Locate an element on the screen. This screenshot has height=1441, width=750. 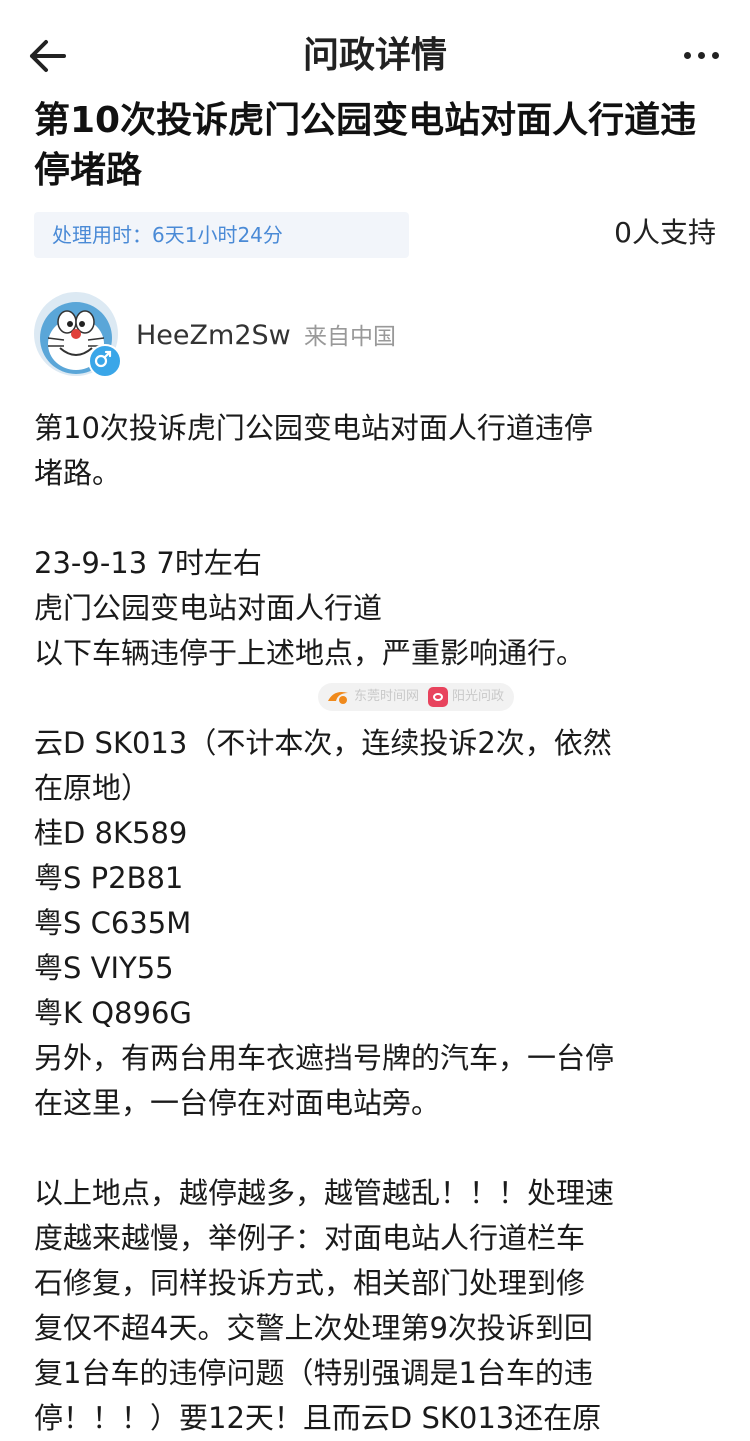
body-line: 云D SK013（不计本次，连续投诉2次，依然 is located at coordinates (323, 743).